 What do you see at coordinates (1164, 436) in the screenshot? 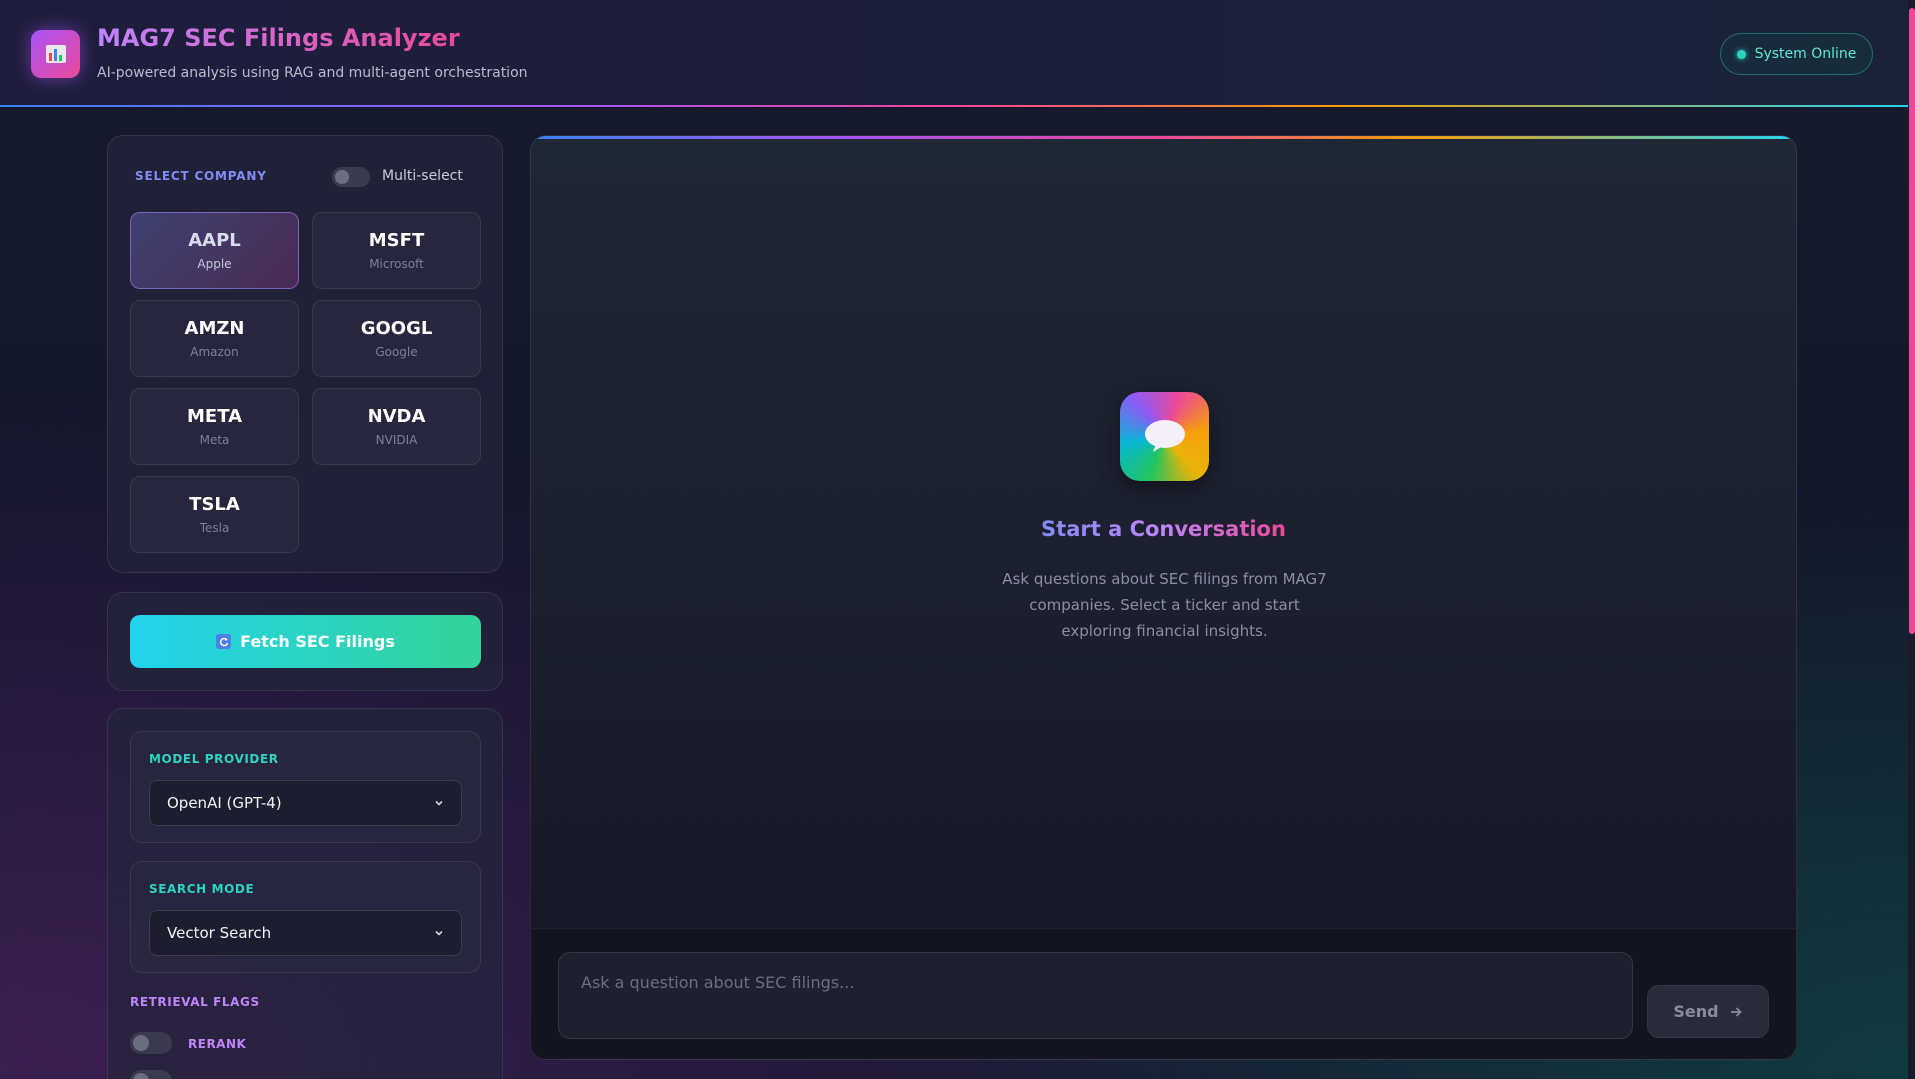
I see `chat-bubble-icon` at bounding box center [1164, 436].